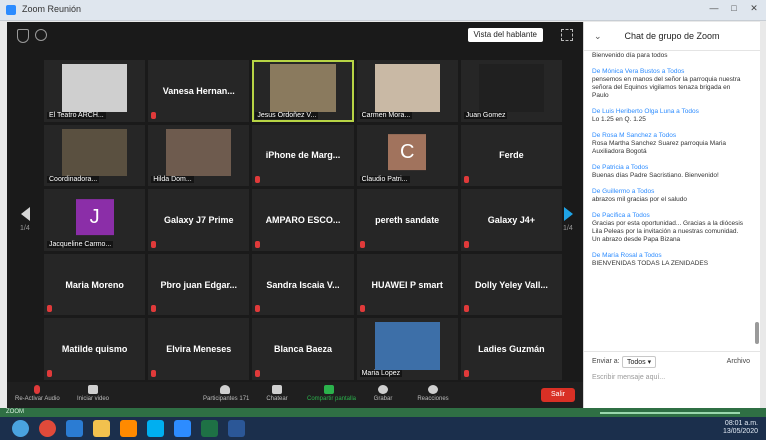 This screenshot has height=440, width=766. I want to click on edge-icon, so click(74, 428).